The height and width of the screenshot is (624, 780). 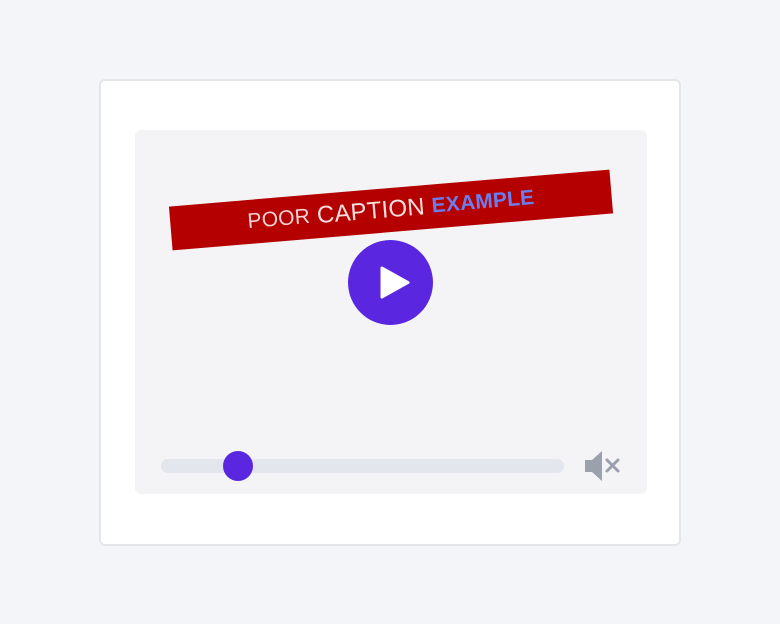 I want to click on play-icon, so click(x=395, y=282).